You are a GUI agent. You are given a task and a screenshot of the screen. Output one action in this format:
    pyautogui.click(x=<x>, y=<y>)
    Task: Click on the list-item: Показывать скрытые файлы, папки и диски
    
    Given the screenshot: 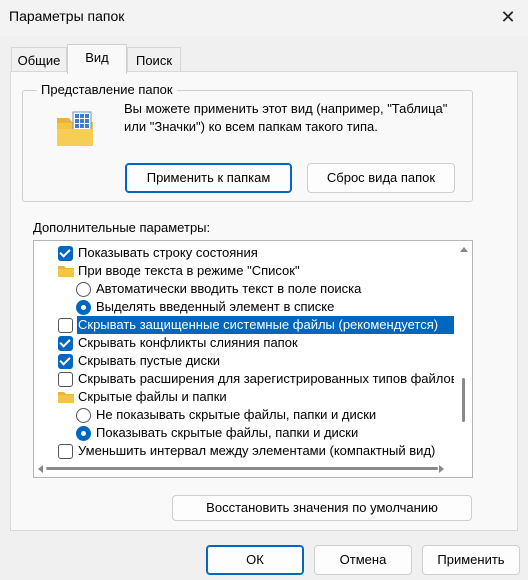 What is the action you would take?
    pyautogui.click(x=244, y=433)
    